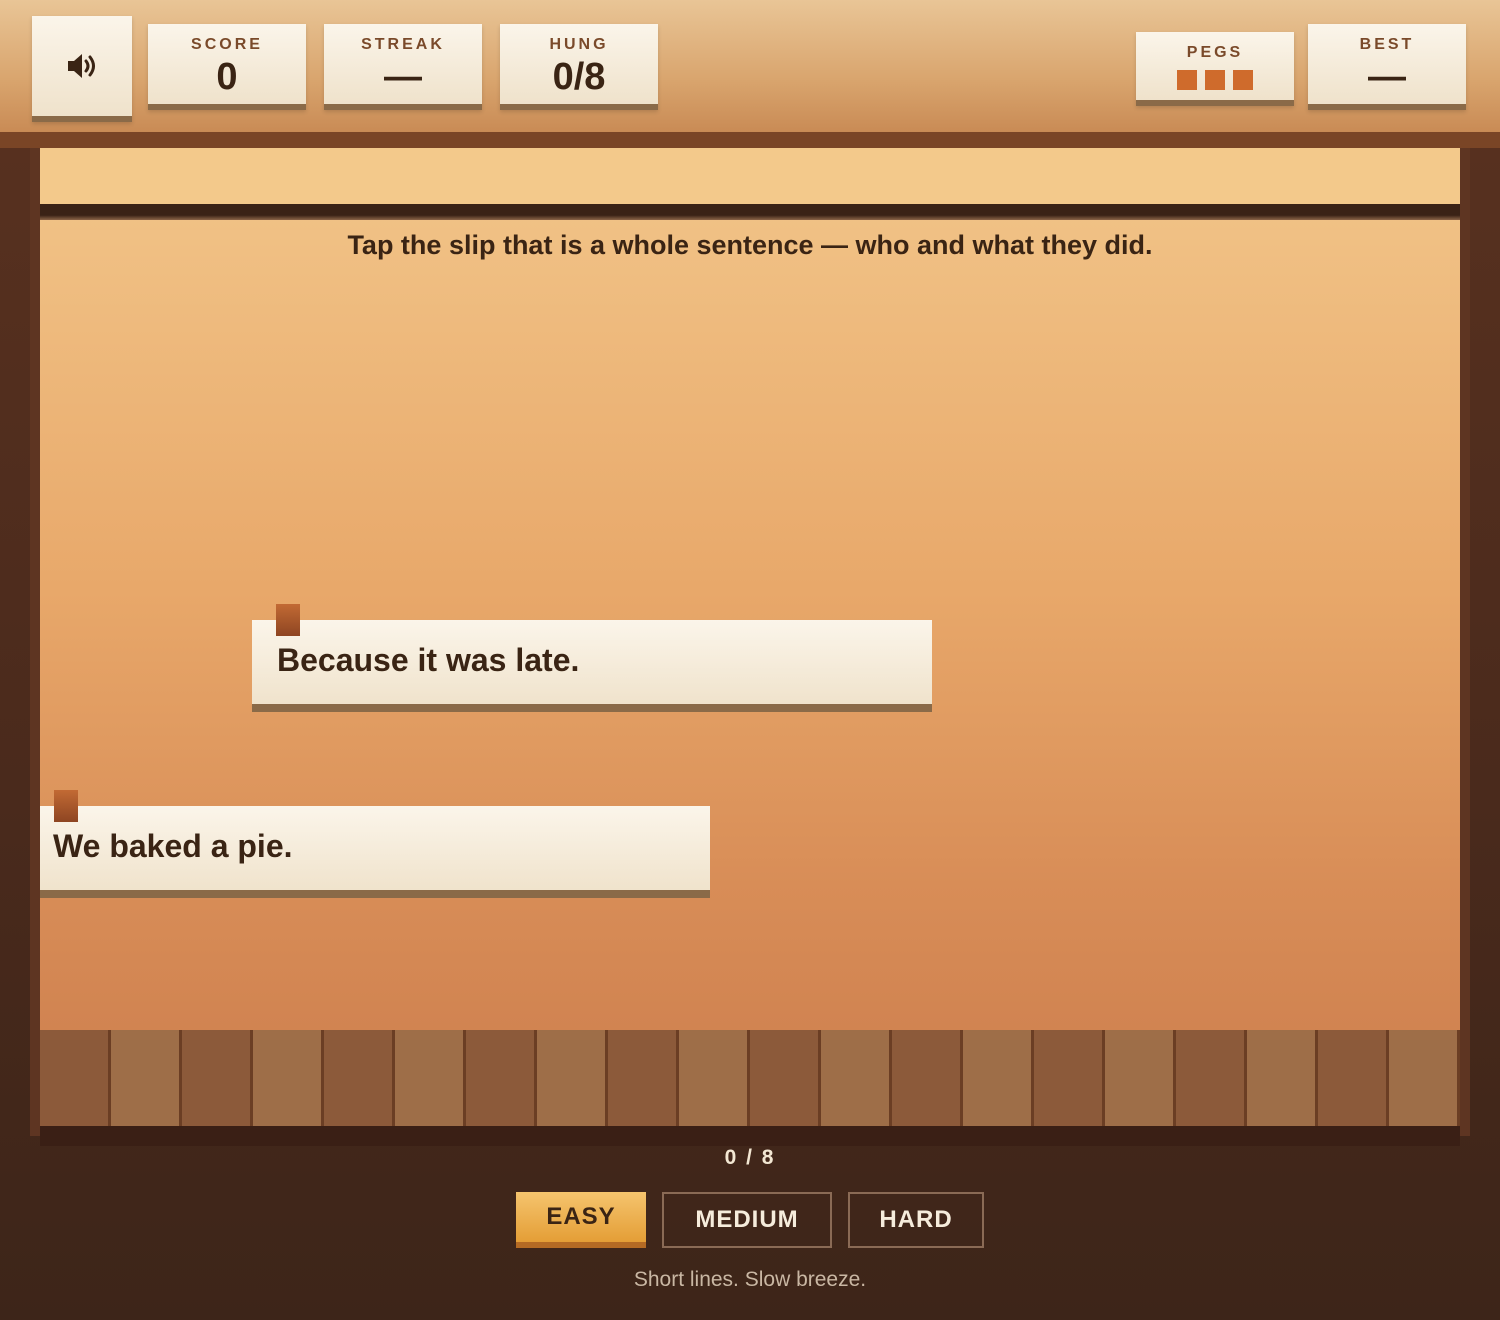 This screenshot has width=1500, height=1320. I want to click on pegs-tile: PEGS, so click(1215, 69).